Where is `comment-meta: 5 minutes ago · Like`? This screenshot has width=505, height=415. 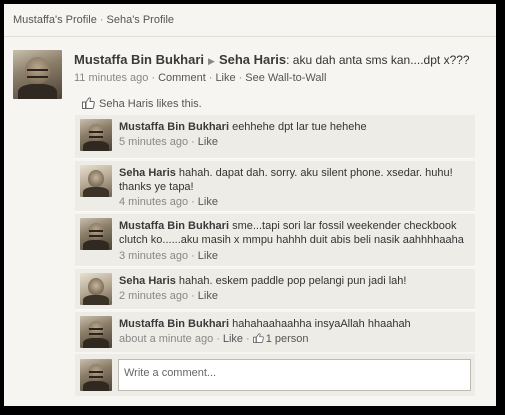
comment-meta: 5 minutes ago · Like is located at coordinates (168, 142).